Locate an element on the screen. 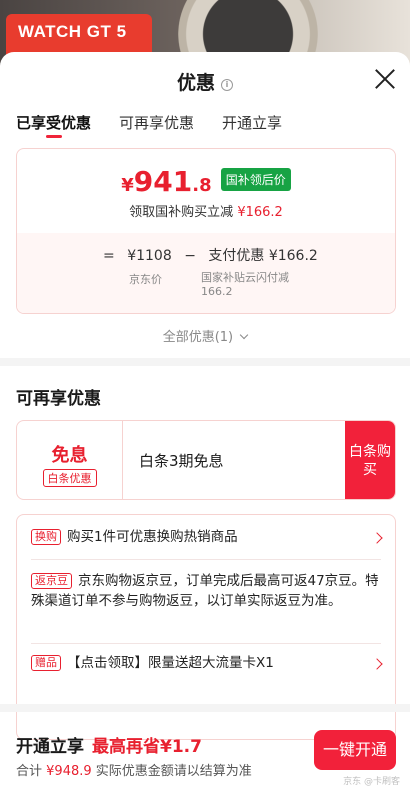  price-decimal: .8 is located at coordinates (202, 185).